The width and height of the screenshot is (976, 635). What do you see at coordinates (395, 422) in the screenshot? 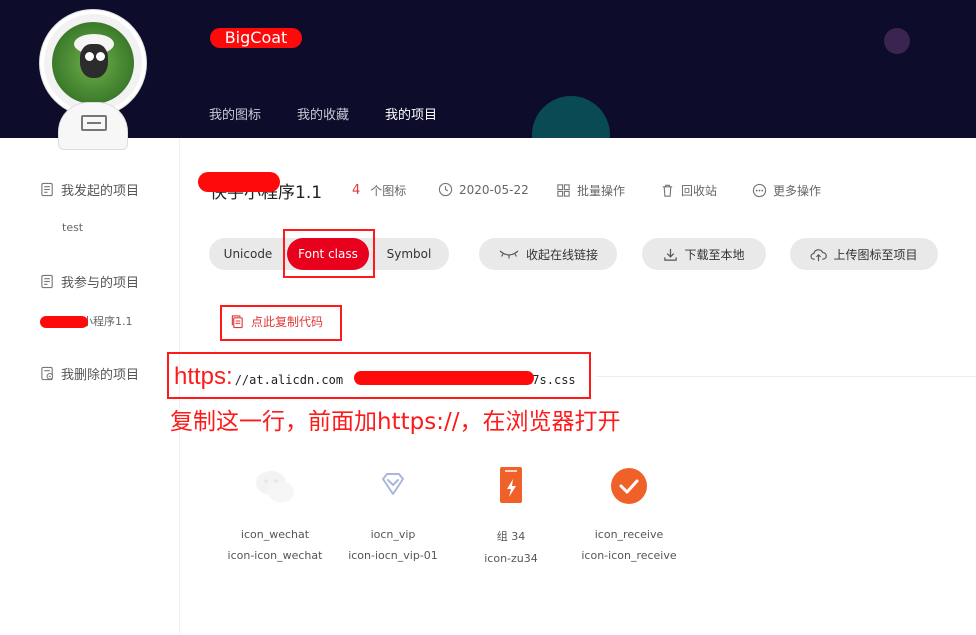
I see `annotation-instruction: 复制这一行，前面加https://，在浏览器打开` at bounding box center [395, 422].